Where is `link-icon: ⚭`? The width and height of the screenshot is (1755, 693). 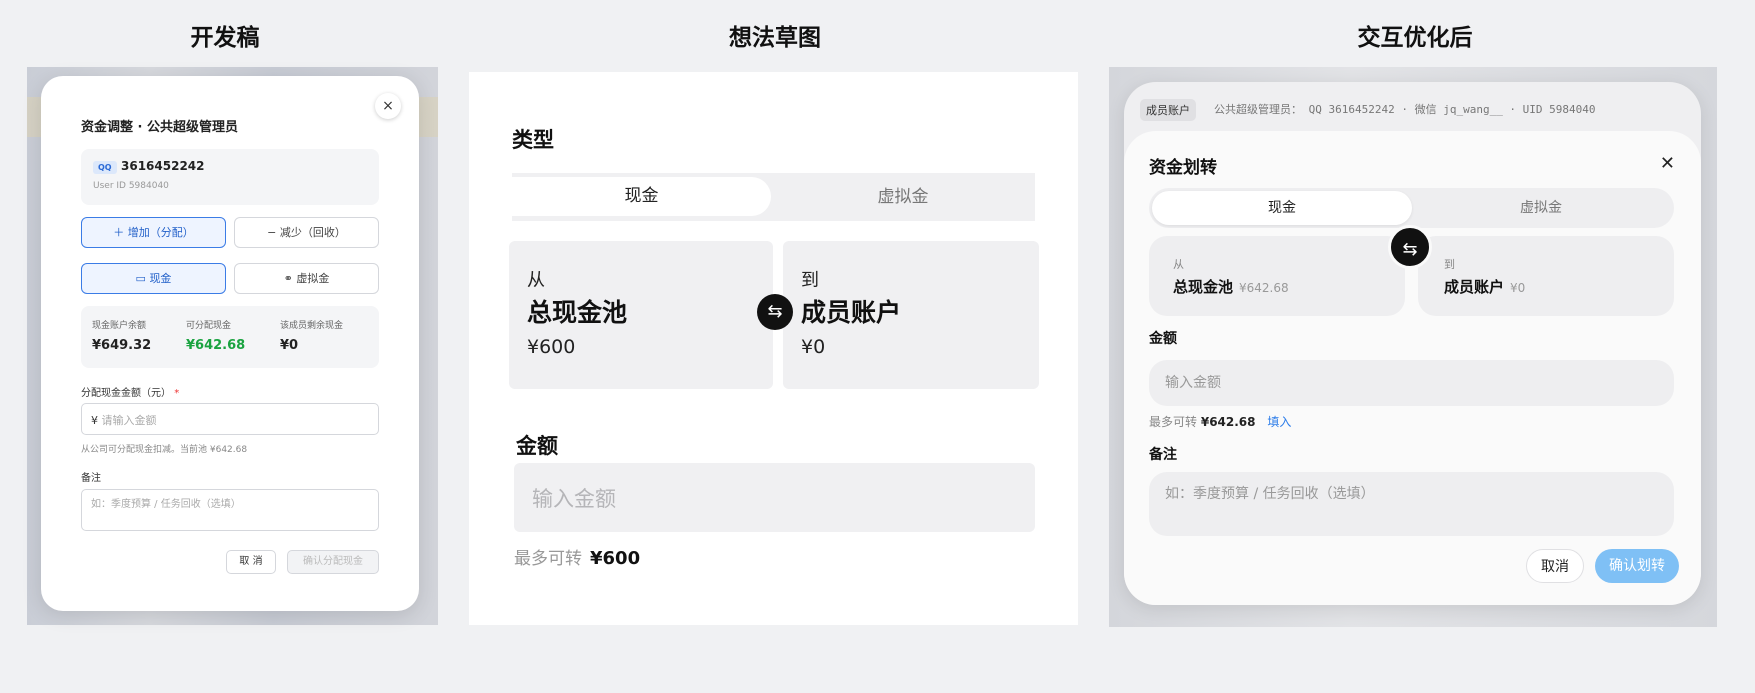 link-icon: ⚭ is located at coordinates (290, 278).